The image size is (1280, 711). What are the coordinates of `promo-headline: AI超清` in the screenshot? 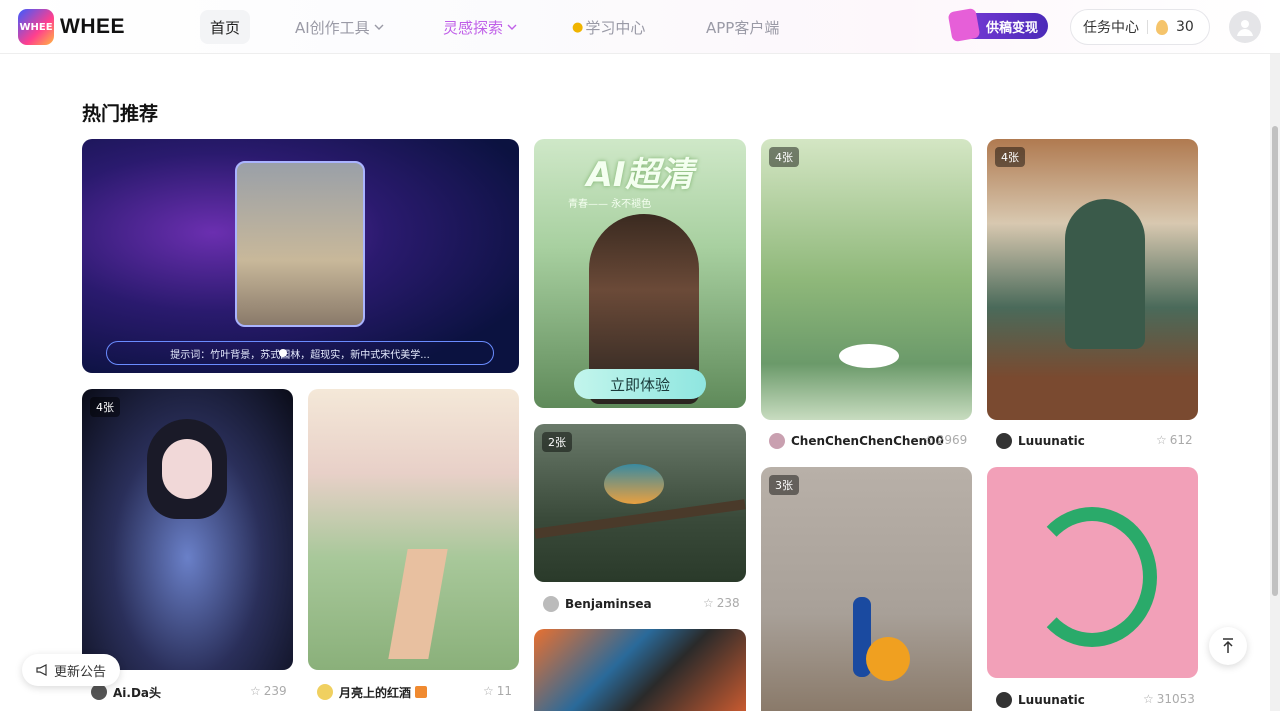 It's located at (640, 175).